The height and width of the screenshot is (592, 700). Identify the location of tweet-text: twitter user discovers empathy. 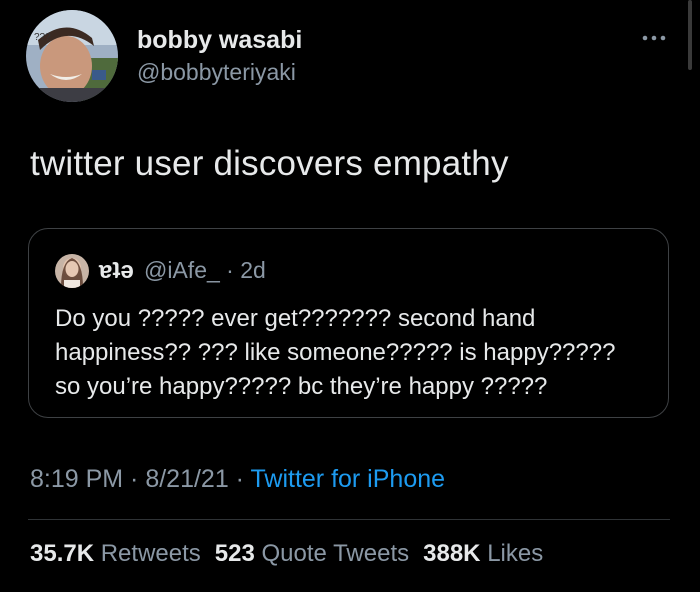
(269, 163).